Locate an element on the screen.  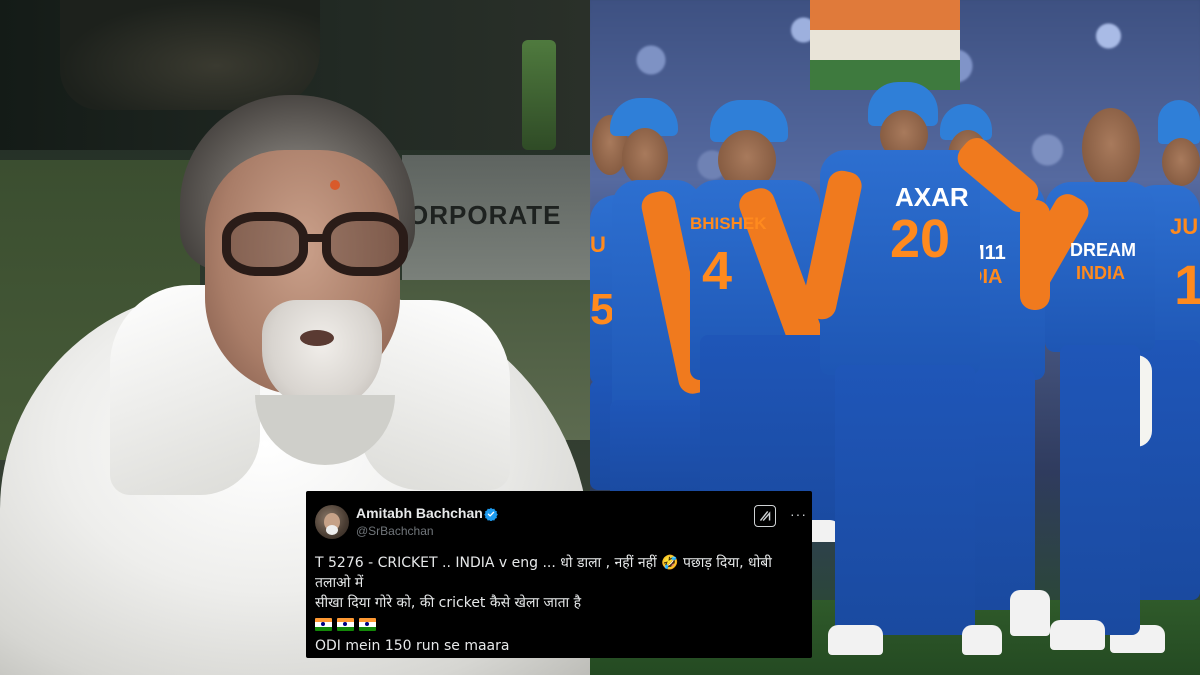
jersey-left-name: U is located at coordinates (598, 244).